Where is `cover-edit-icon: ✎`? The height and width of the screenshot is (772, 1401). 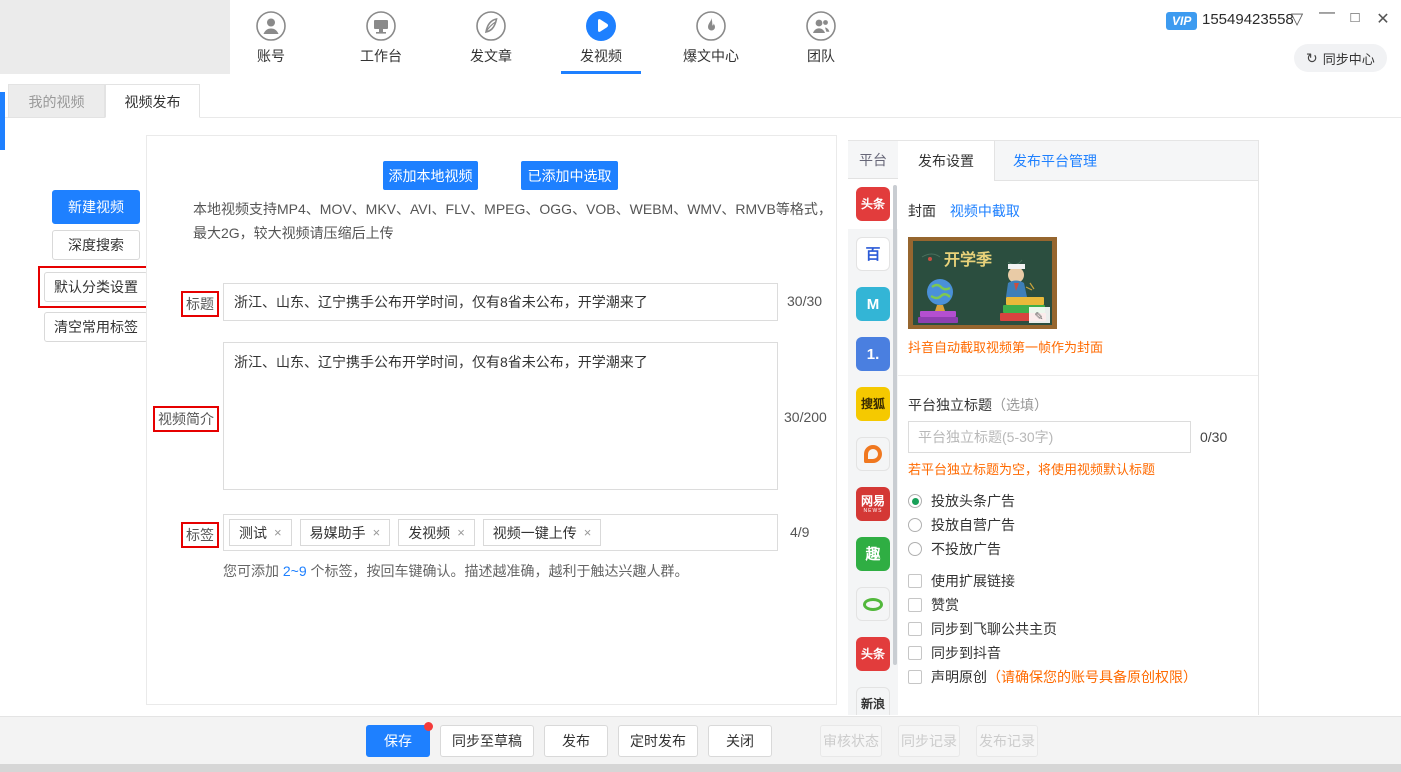 cover-edit-icon: ✎ is located at coordinates (1039, 315).